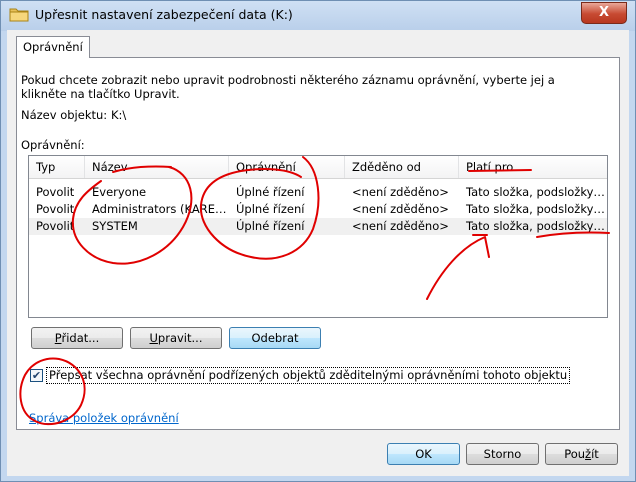 The width and height of the screenshot is (636, 482). Describe the element at coordinates (157, 167) in the screenshot. I see `column-header-name: Název` at that location.